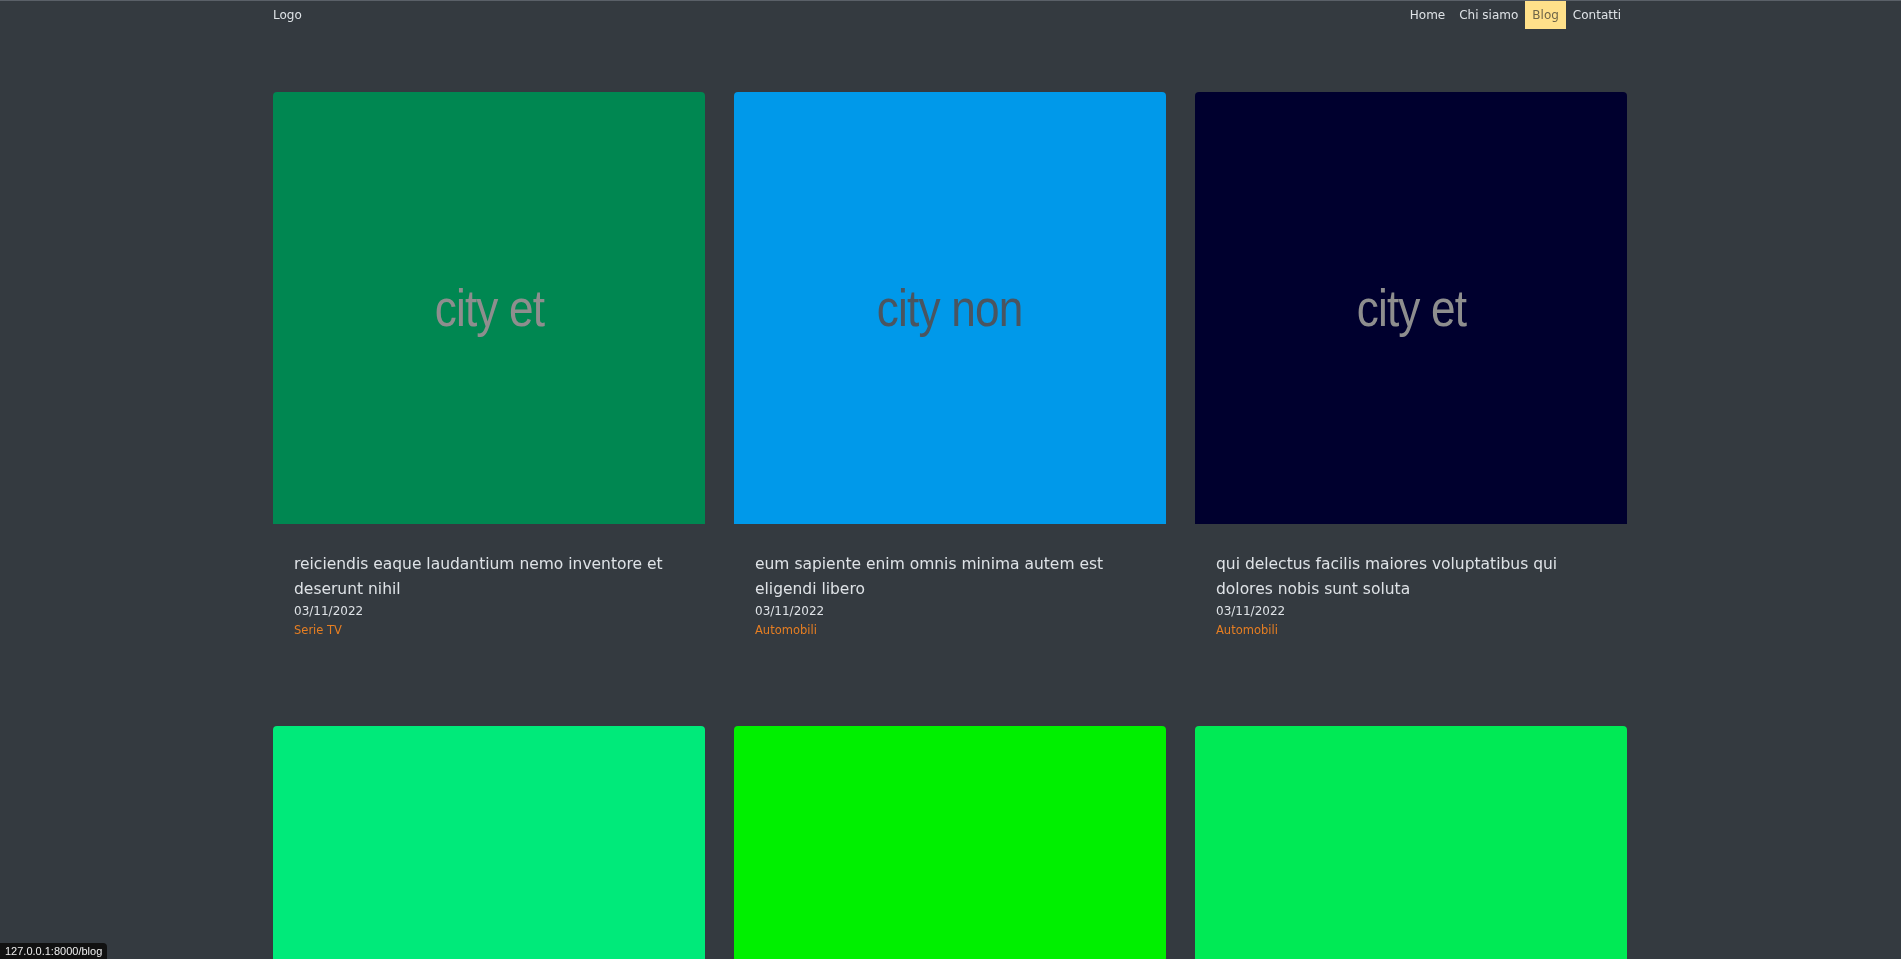 Image resolution: width=1901 pixels, height=959 pixels. I want to click on nav-link: Home, so click(1427, 15).